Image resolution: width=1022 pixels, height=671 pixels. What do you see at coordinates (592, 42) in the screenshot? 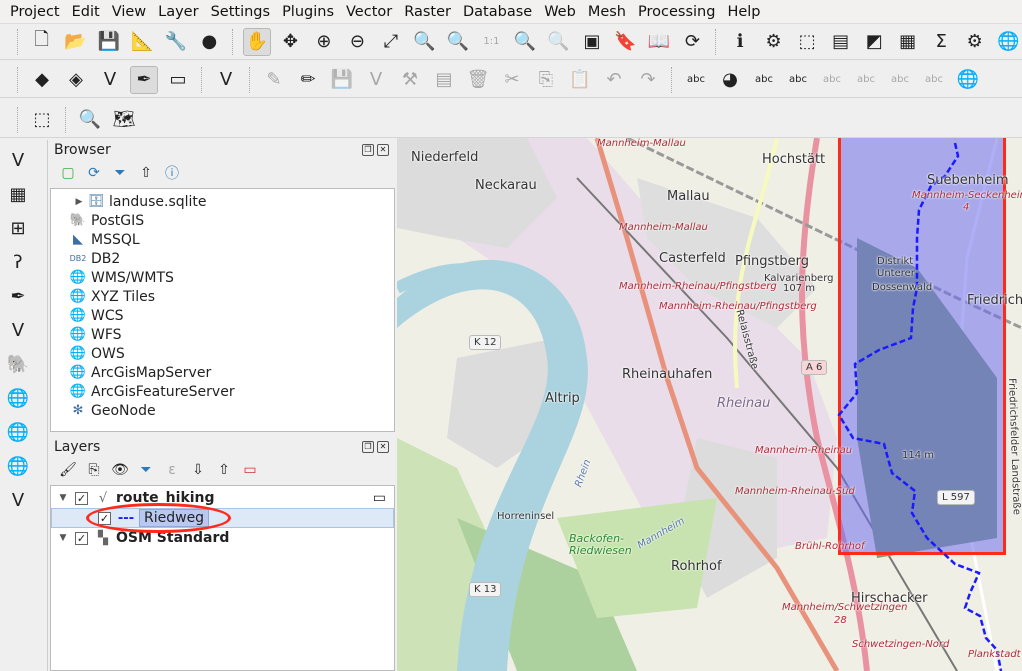
I see `new-map-view-icon: ▣` at bounding box center [592, 42].